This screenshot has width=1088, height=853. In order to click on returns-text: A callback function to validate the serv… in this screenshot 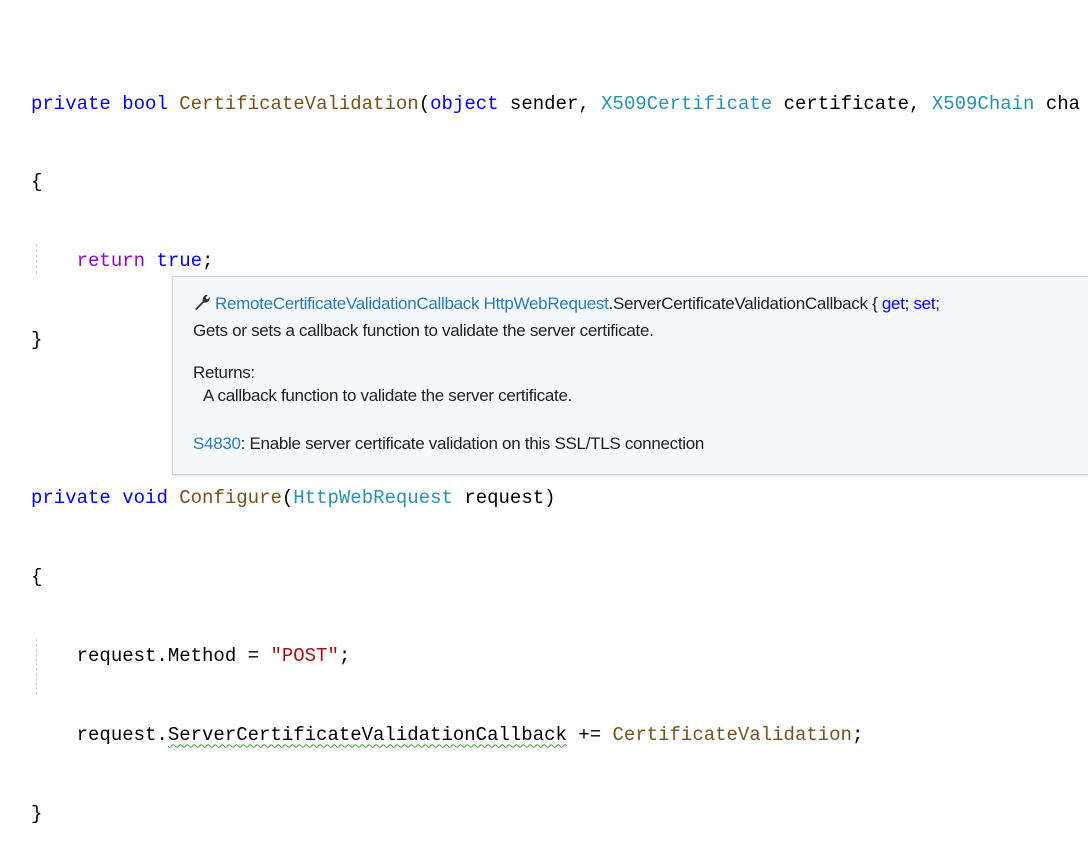, I will do `click(388, 395)`.